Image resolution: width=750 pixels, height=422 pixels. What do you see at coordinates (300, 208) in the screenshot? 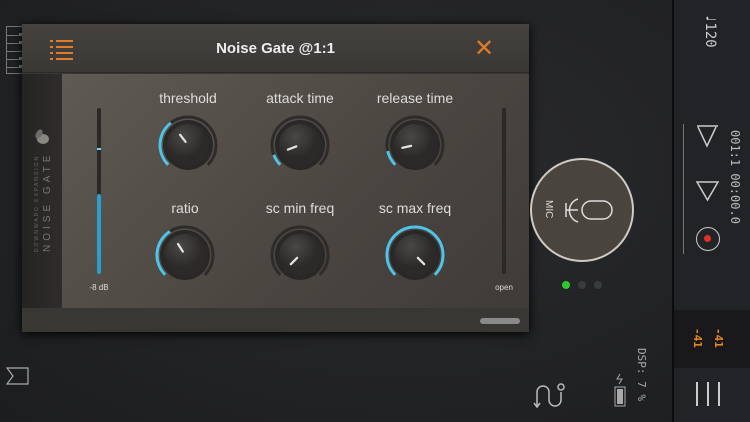
I see `knob-label: sc min freq` at bounding box center [300, 208].